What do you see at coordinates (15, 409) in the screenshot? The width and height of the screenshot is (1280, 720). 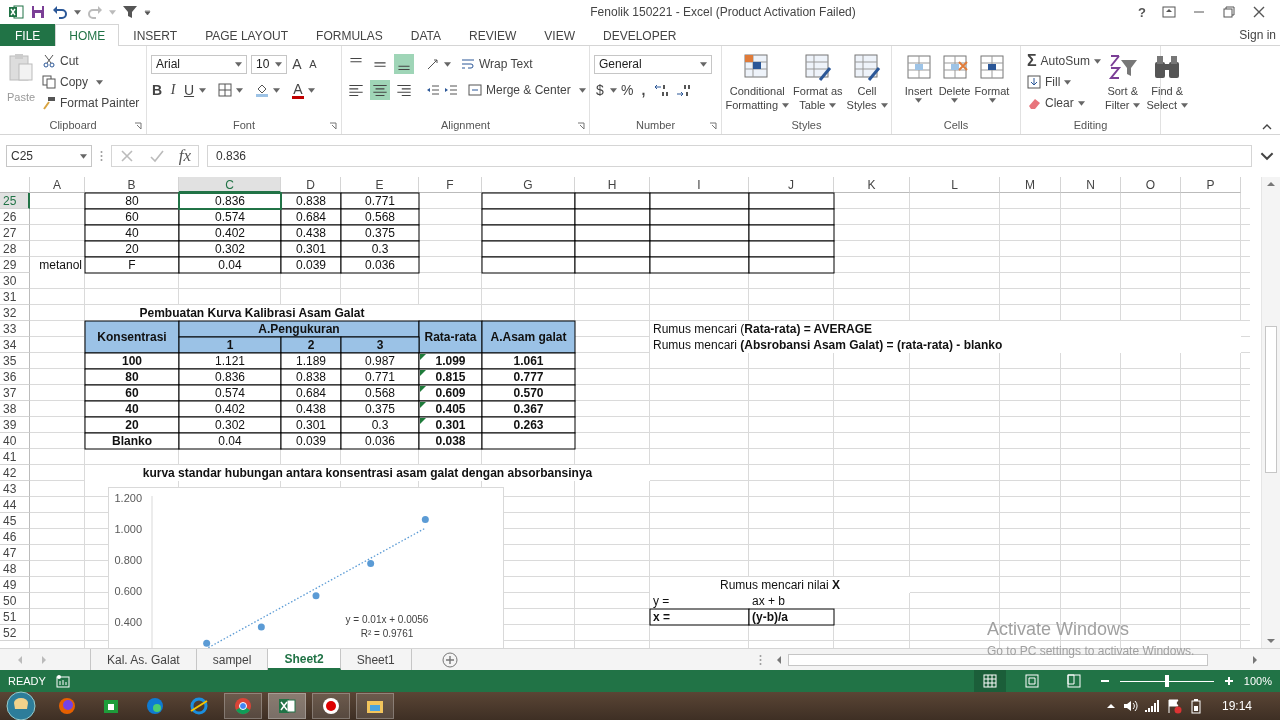 I see `row-header: 38` at bounding box center [15, 409].